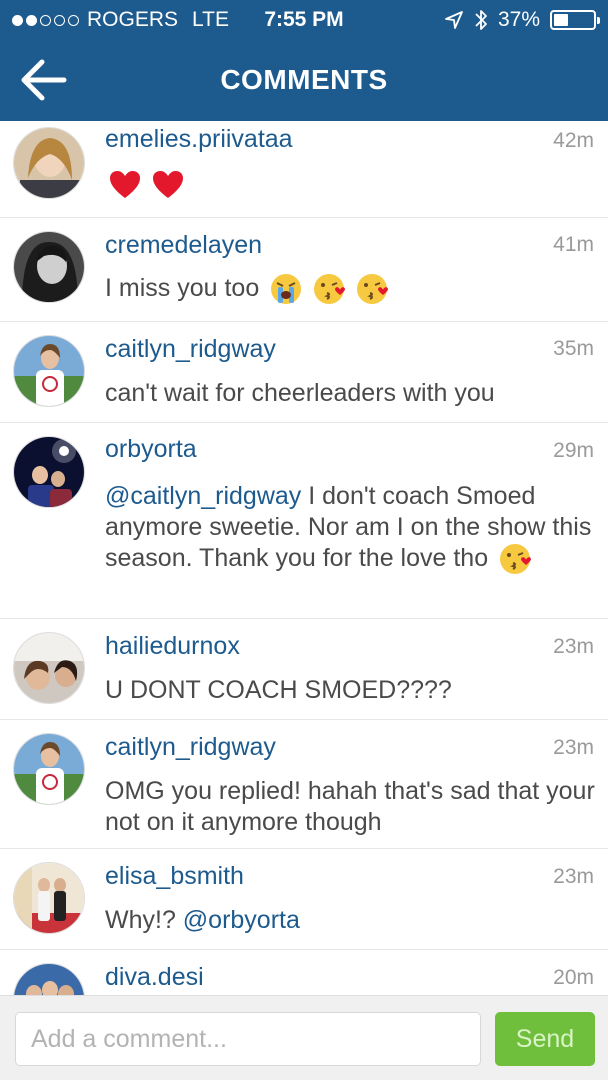 Image resolution: width=608 pixels, height=1080 pixels. What do you see at coordinates (573, 140) in the screenshot?
I see `comment-time: 42m` at bounding box center [573, 140].